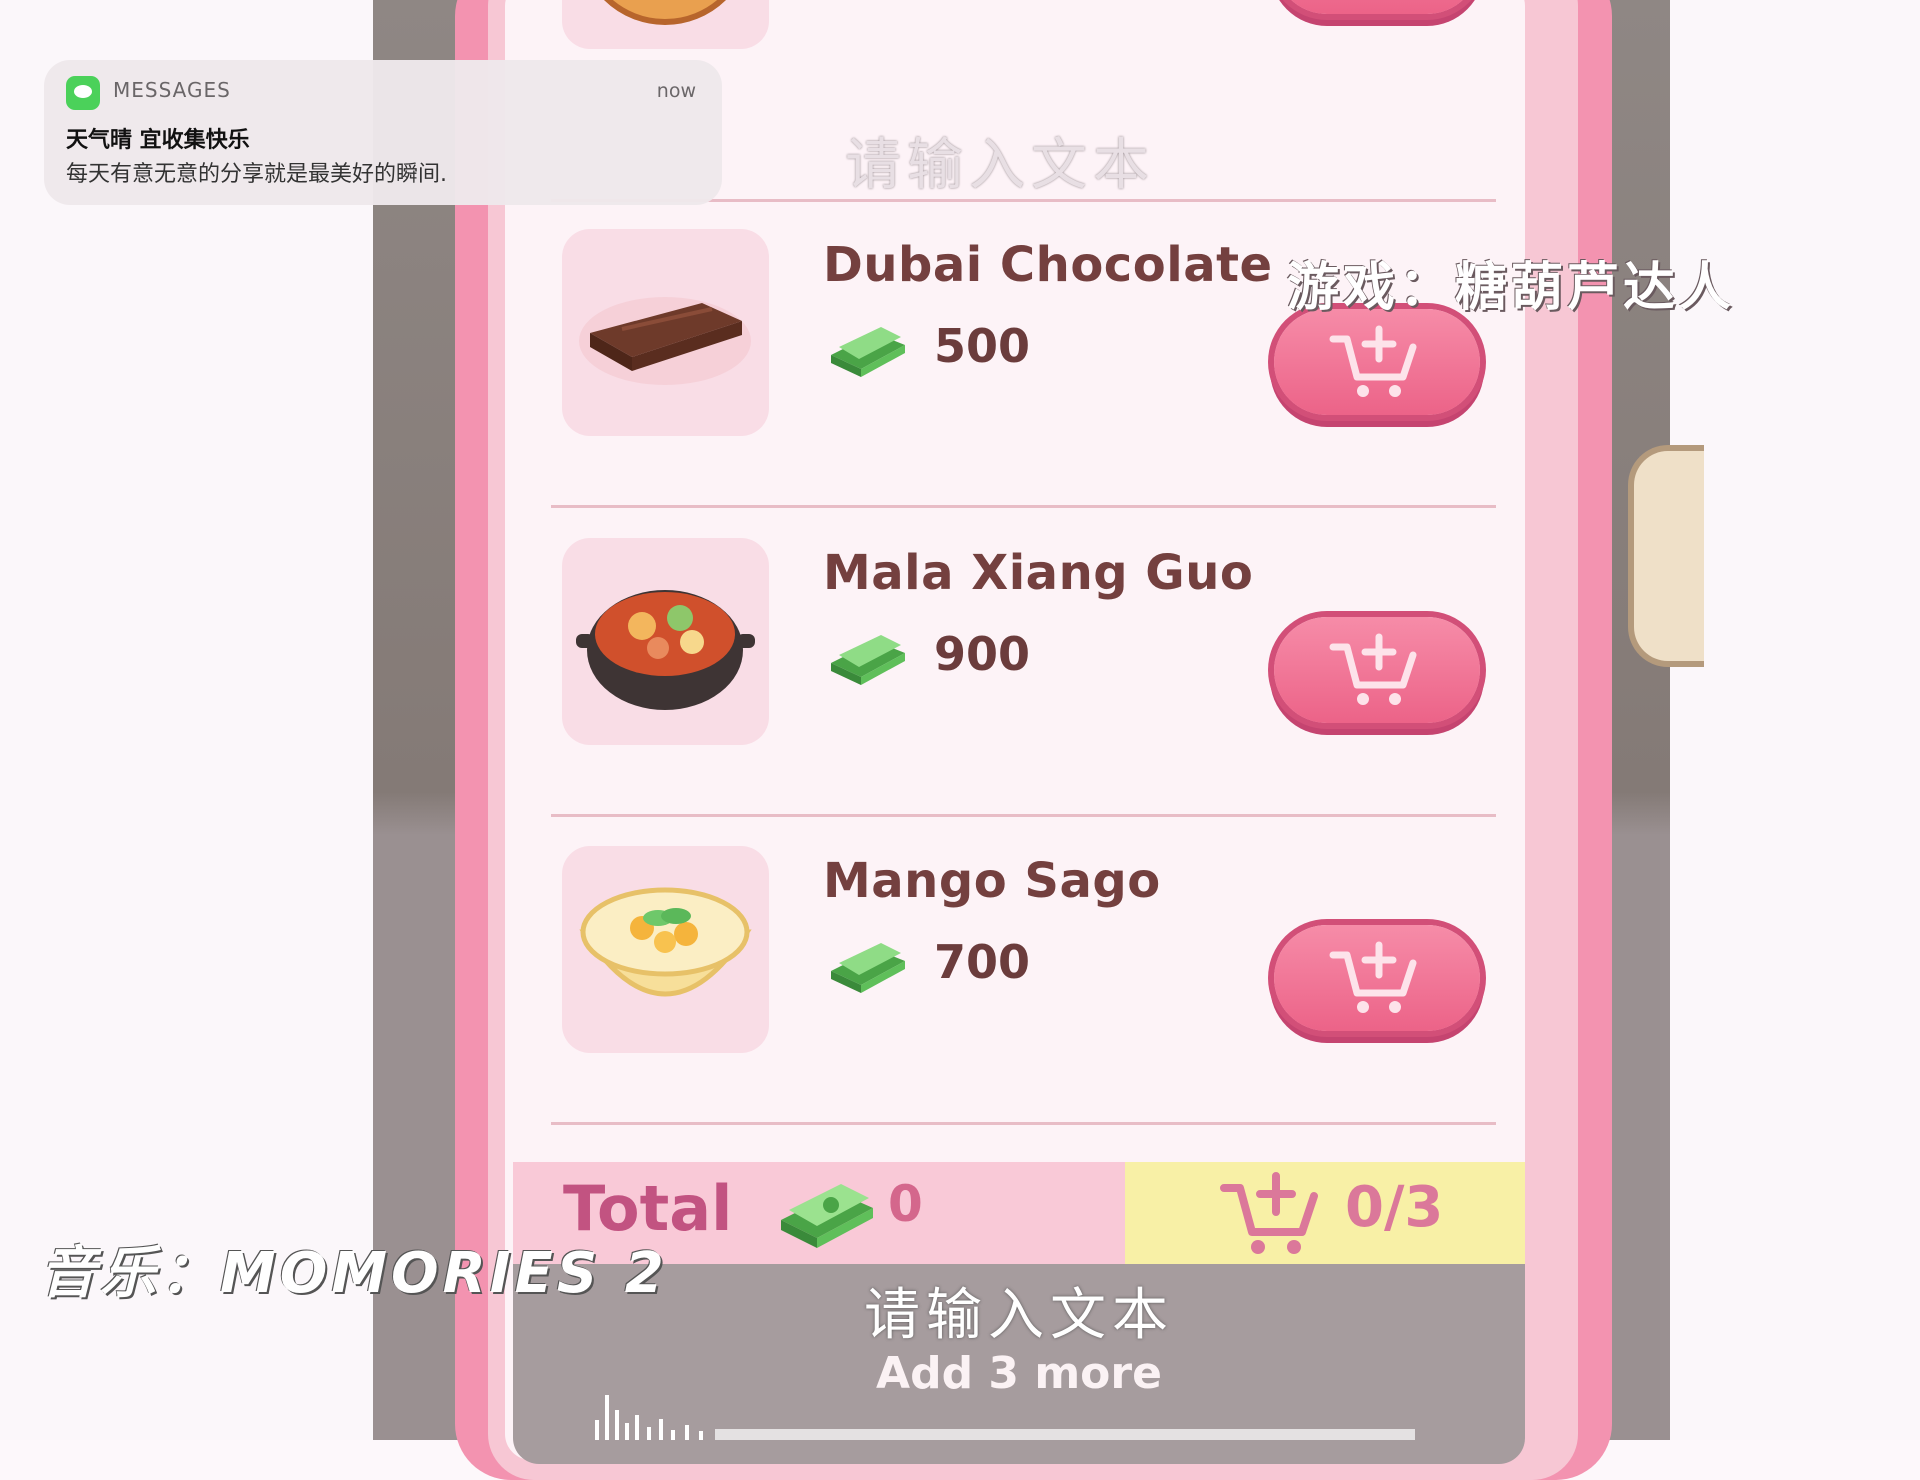  I want to click on item-price: 900, so click(982, 654).